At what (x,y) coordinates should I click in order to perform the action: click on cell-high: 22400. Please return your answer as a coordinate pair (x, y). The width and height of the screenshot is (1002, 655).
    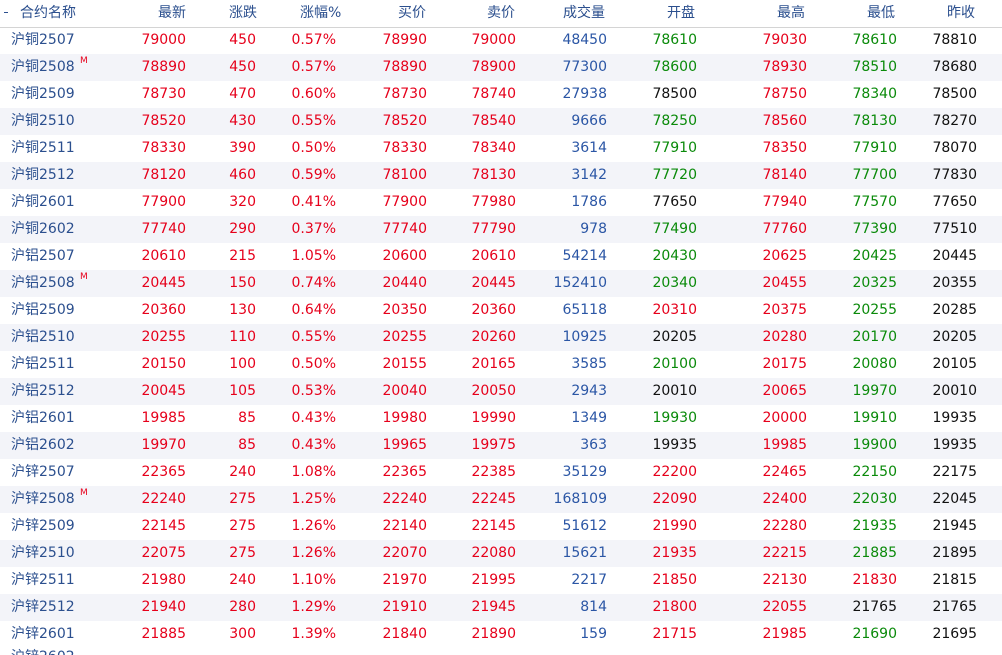
    Looking at the image, I should click on (784, 499).